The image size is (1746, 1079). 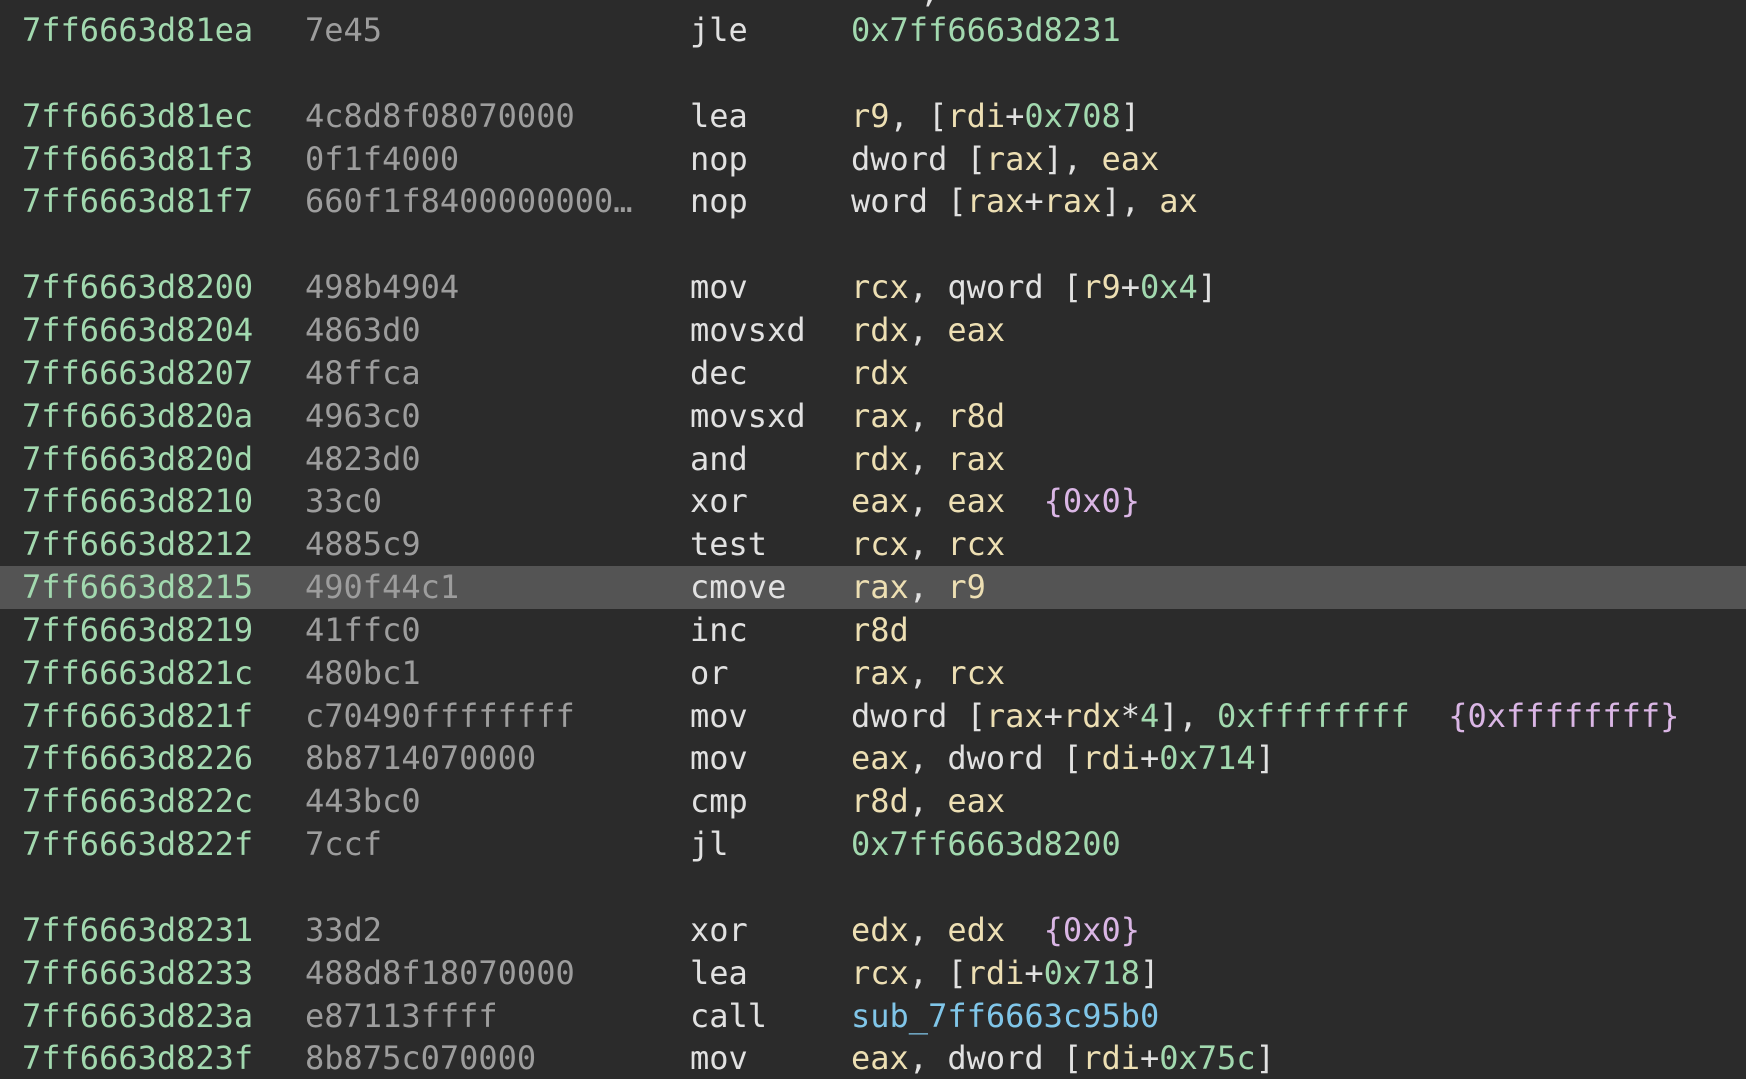 I want to click on instruction-mnemonic: cmp, so click(x=719, y=801).